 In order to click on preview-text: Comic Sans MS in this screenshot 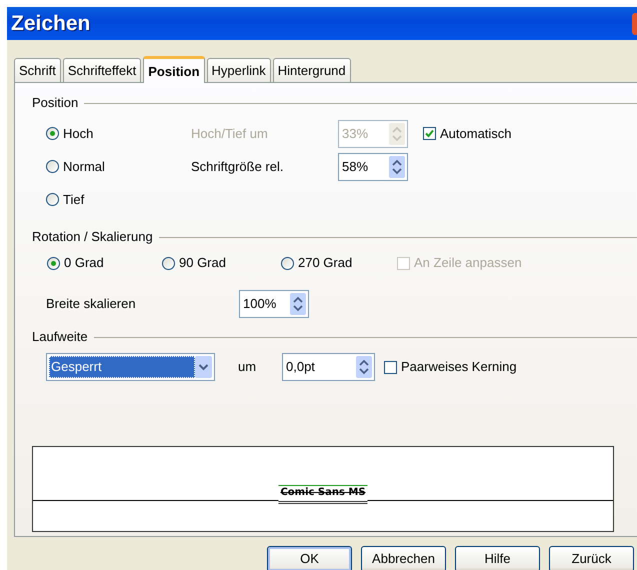, I will do `click(323, 494)`.